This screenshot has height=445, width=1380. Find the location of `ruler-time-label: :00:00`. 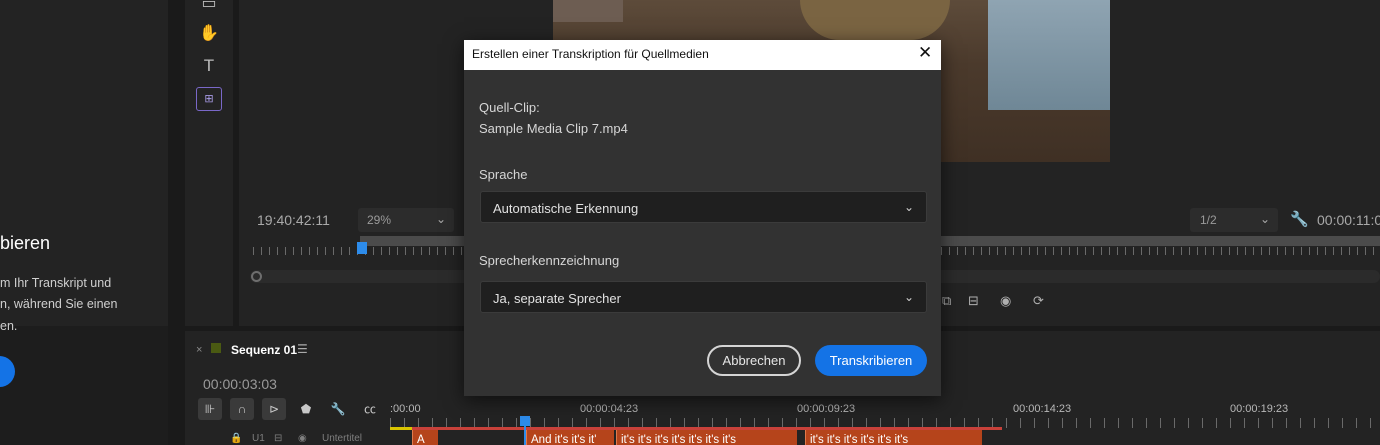

ruler-time-label: :00:00 is located at coordinates (405, 409).